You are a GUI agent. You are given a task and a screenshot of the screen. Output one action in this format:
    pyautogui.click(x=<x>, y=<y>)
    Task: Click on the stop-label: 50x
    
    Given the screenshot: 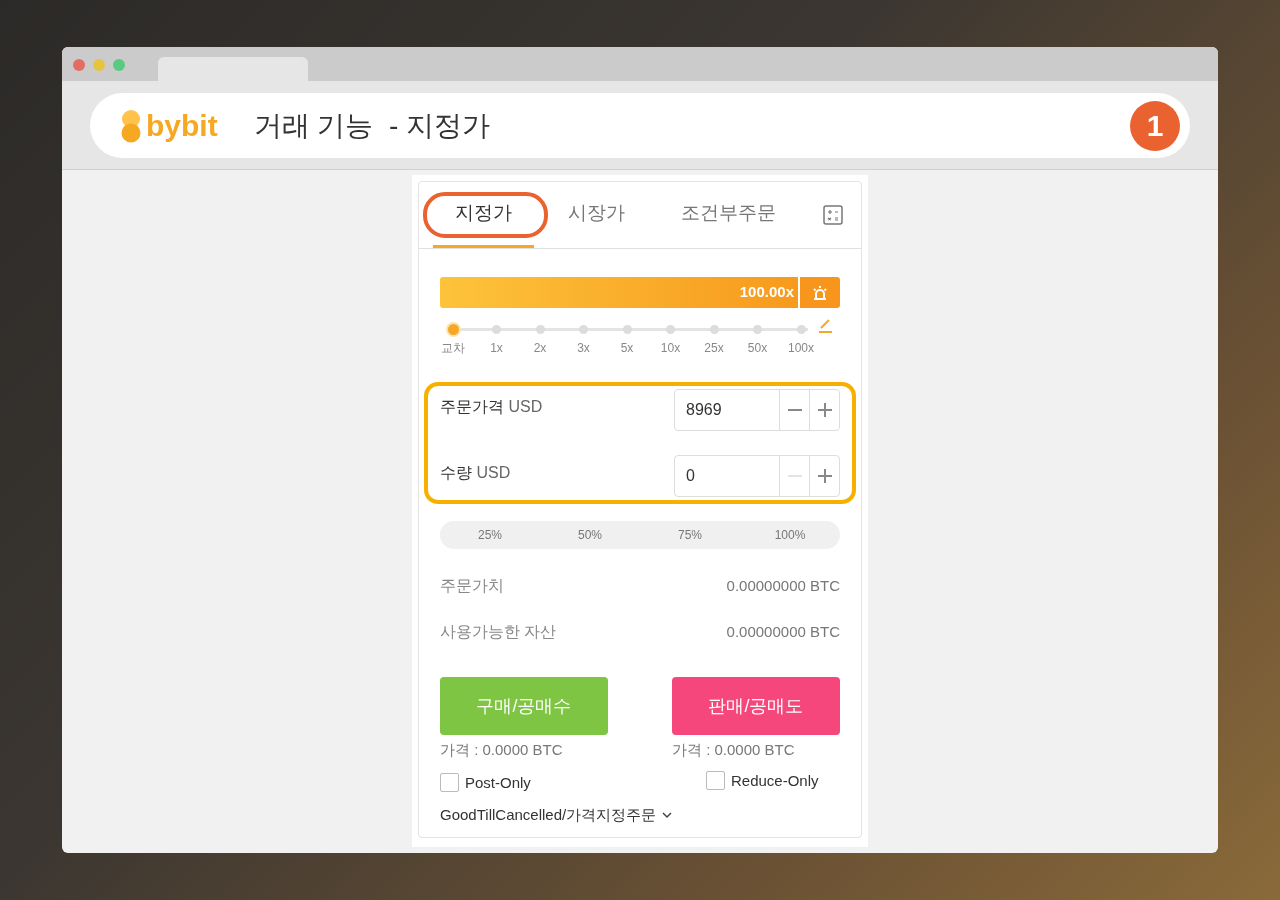 What is the action you would take?
    pyautogui.click(x=757, y=348)
    